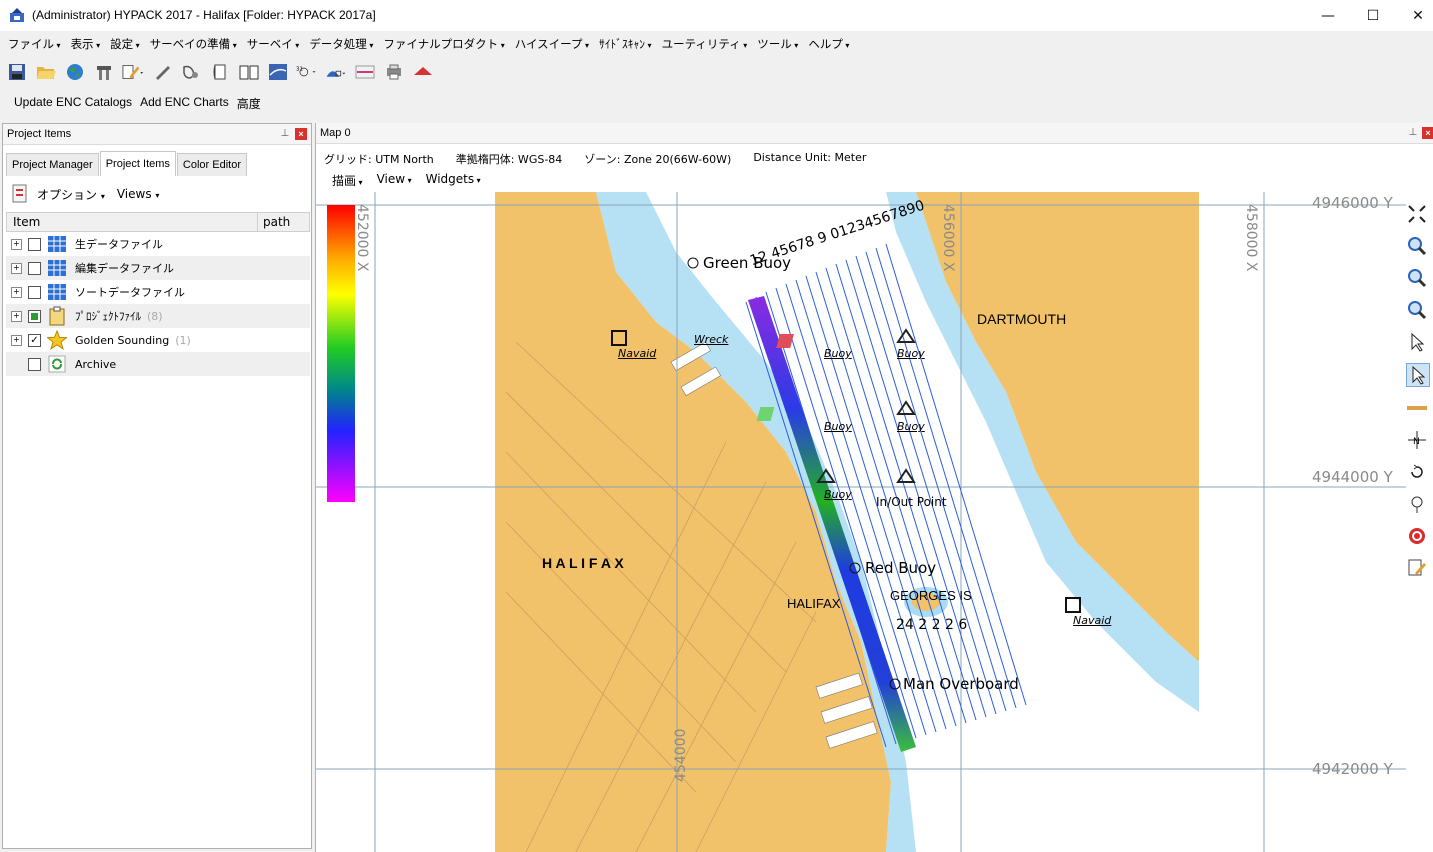  What do you see at coordinates (828, 44) in the screenshot?
I see `menu-help: ヘルプ` at bounding box center [828, 44].